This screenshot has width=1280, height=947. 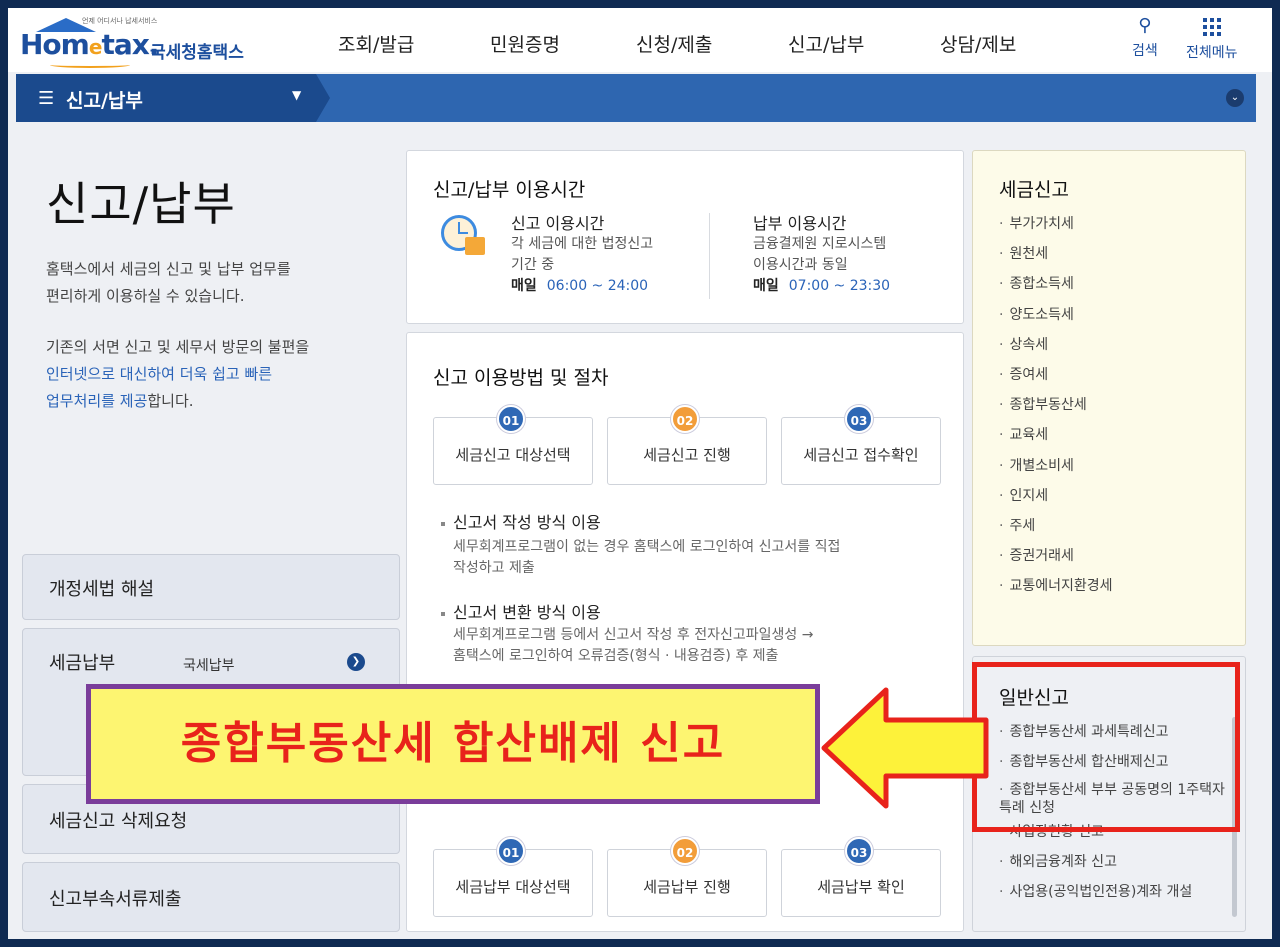 I want to click on delete-request-label: 세금신고 삭제요청, so click(x=118, y=821).